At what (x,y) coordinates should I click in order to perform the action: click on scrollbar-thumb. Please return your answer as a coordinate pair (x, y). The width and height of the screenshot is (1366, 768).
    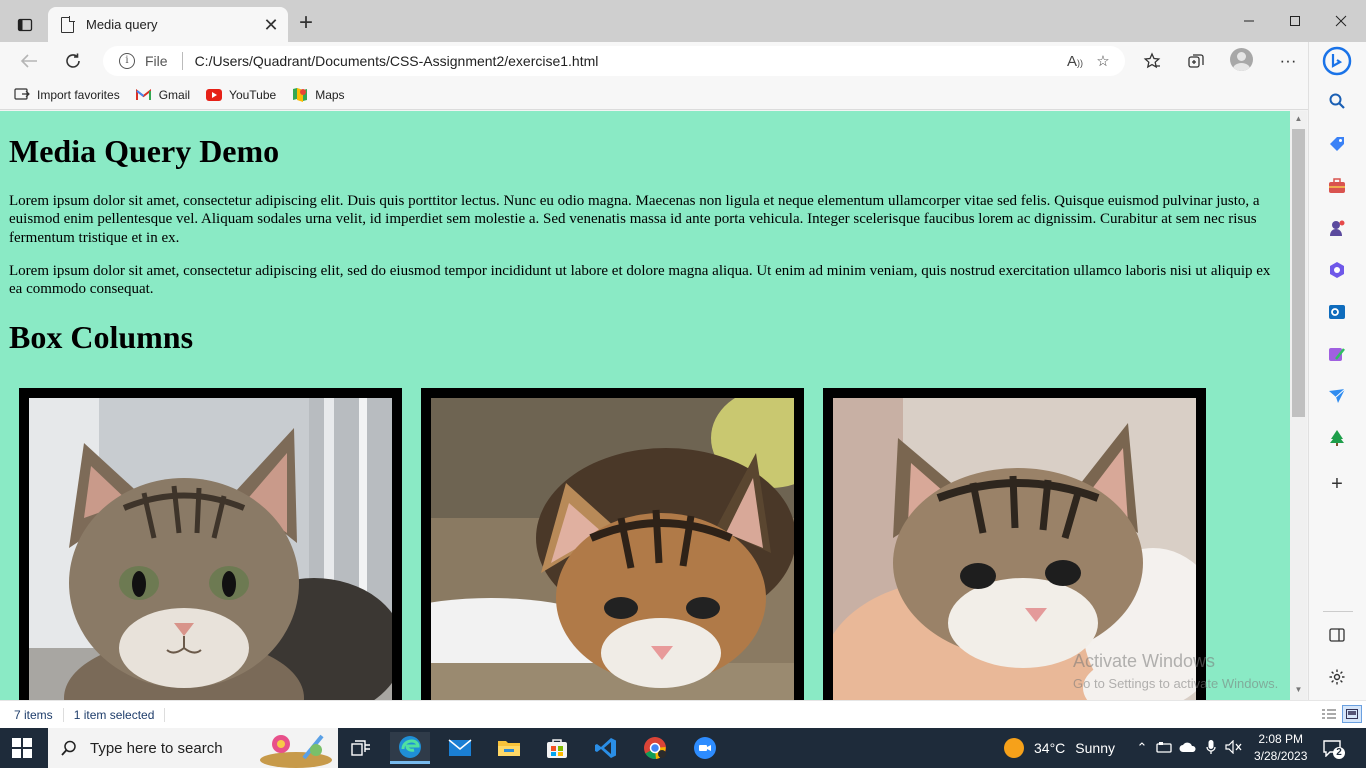
    Looking at the image, I should click on (1298, 273).